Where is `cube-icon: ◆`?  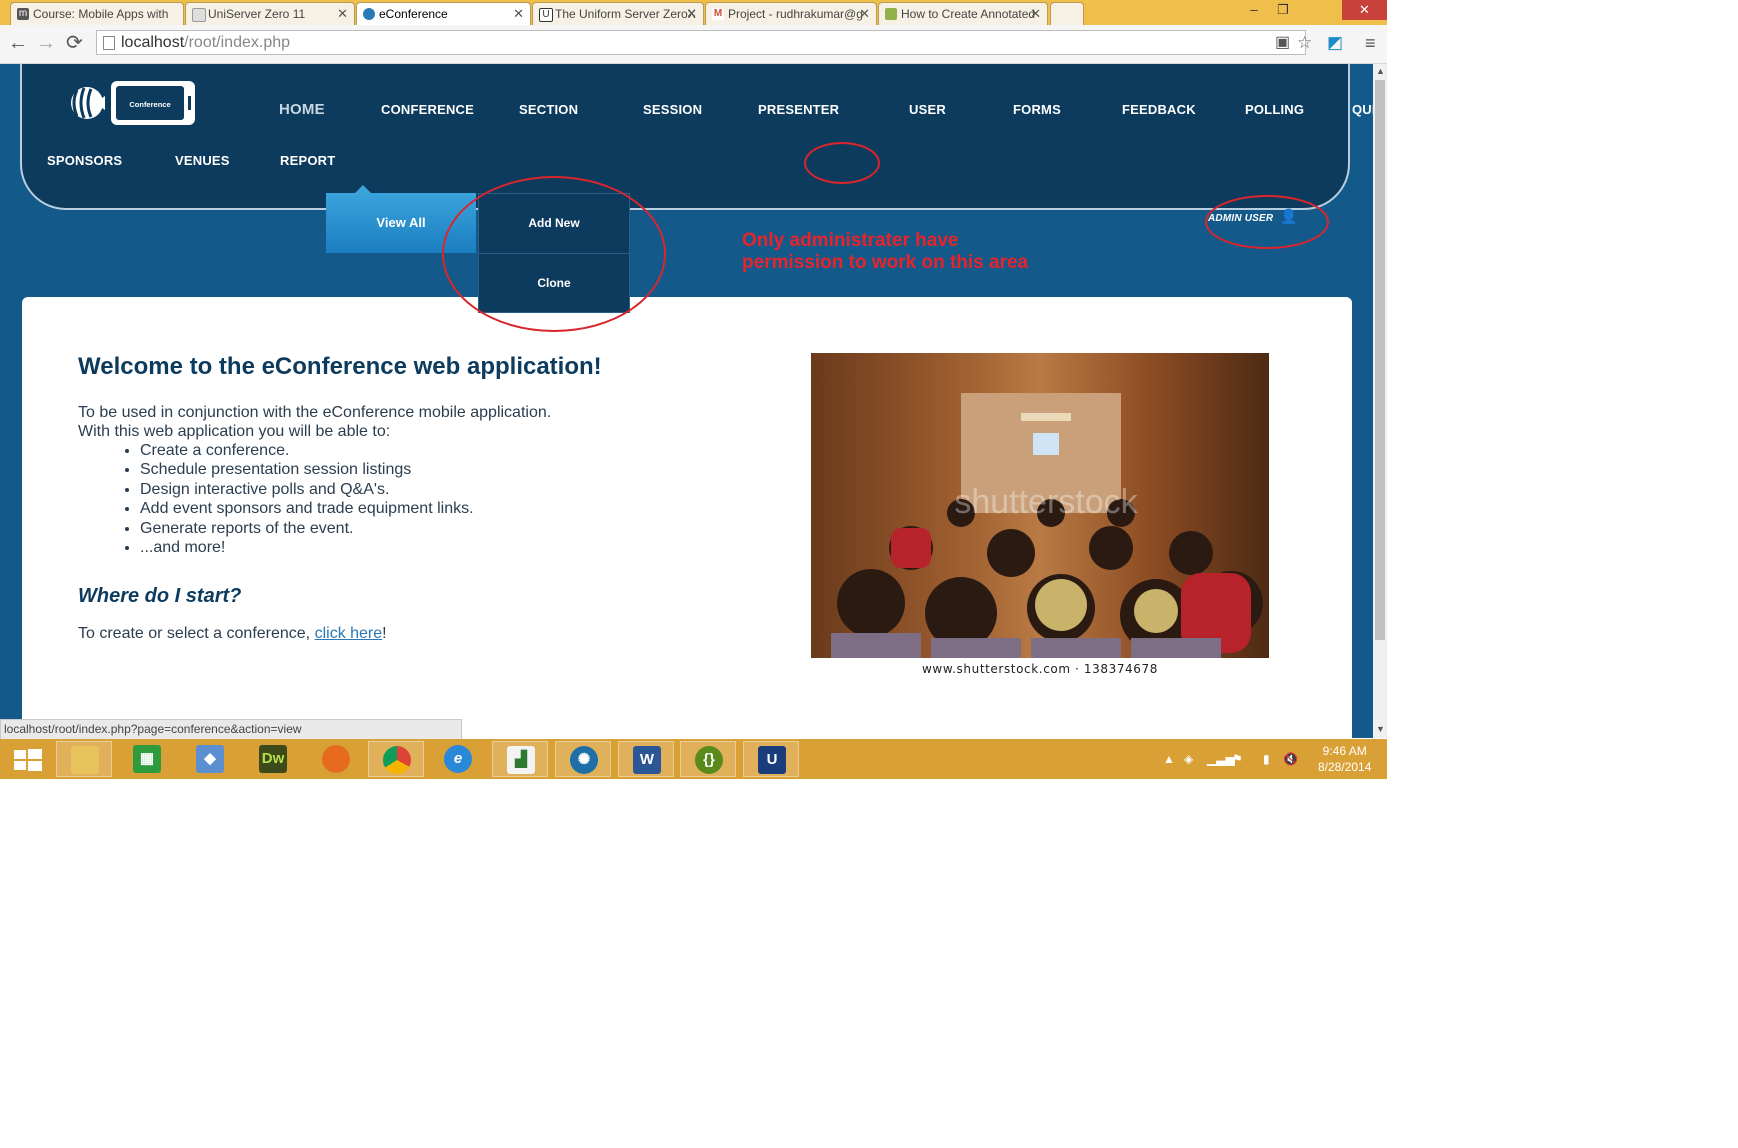
cube-icon: ◆ is located at coordinates (210, 759).